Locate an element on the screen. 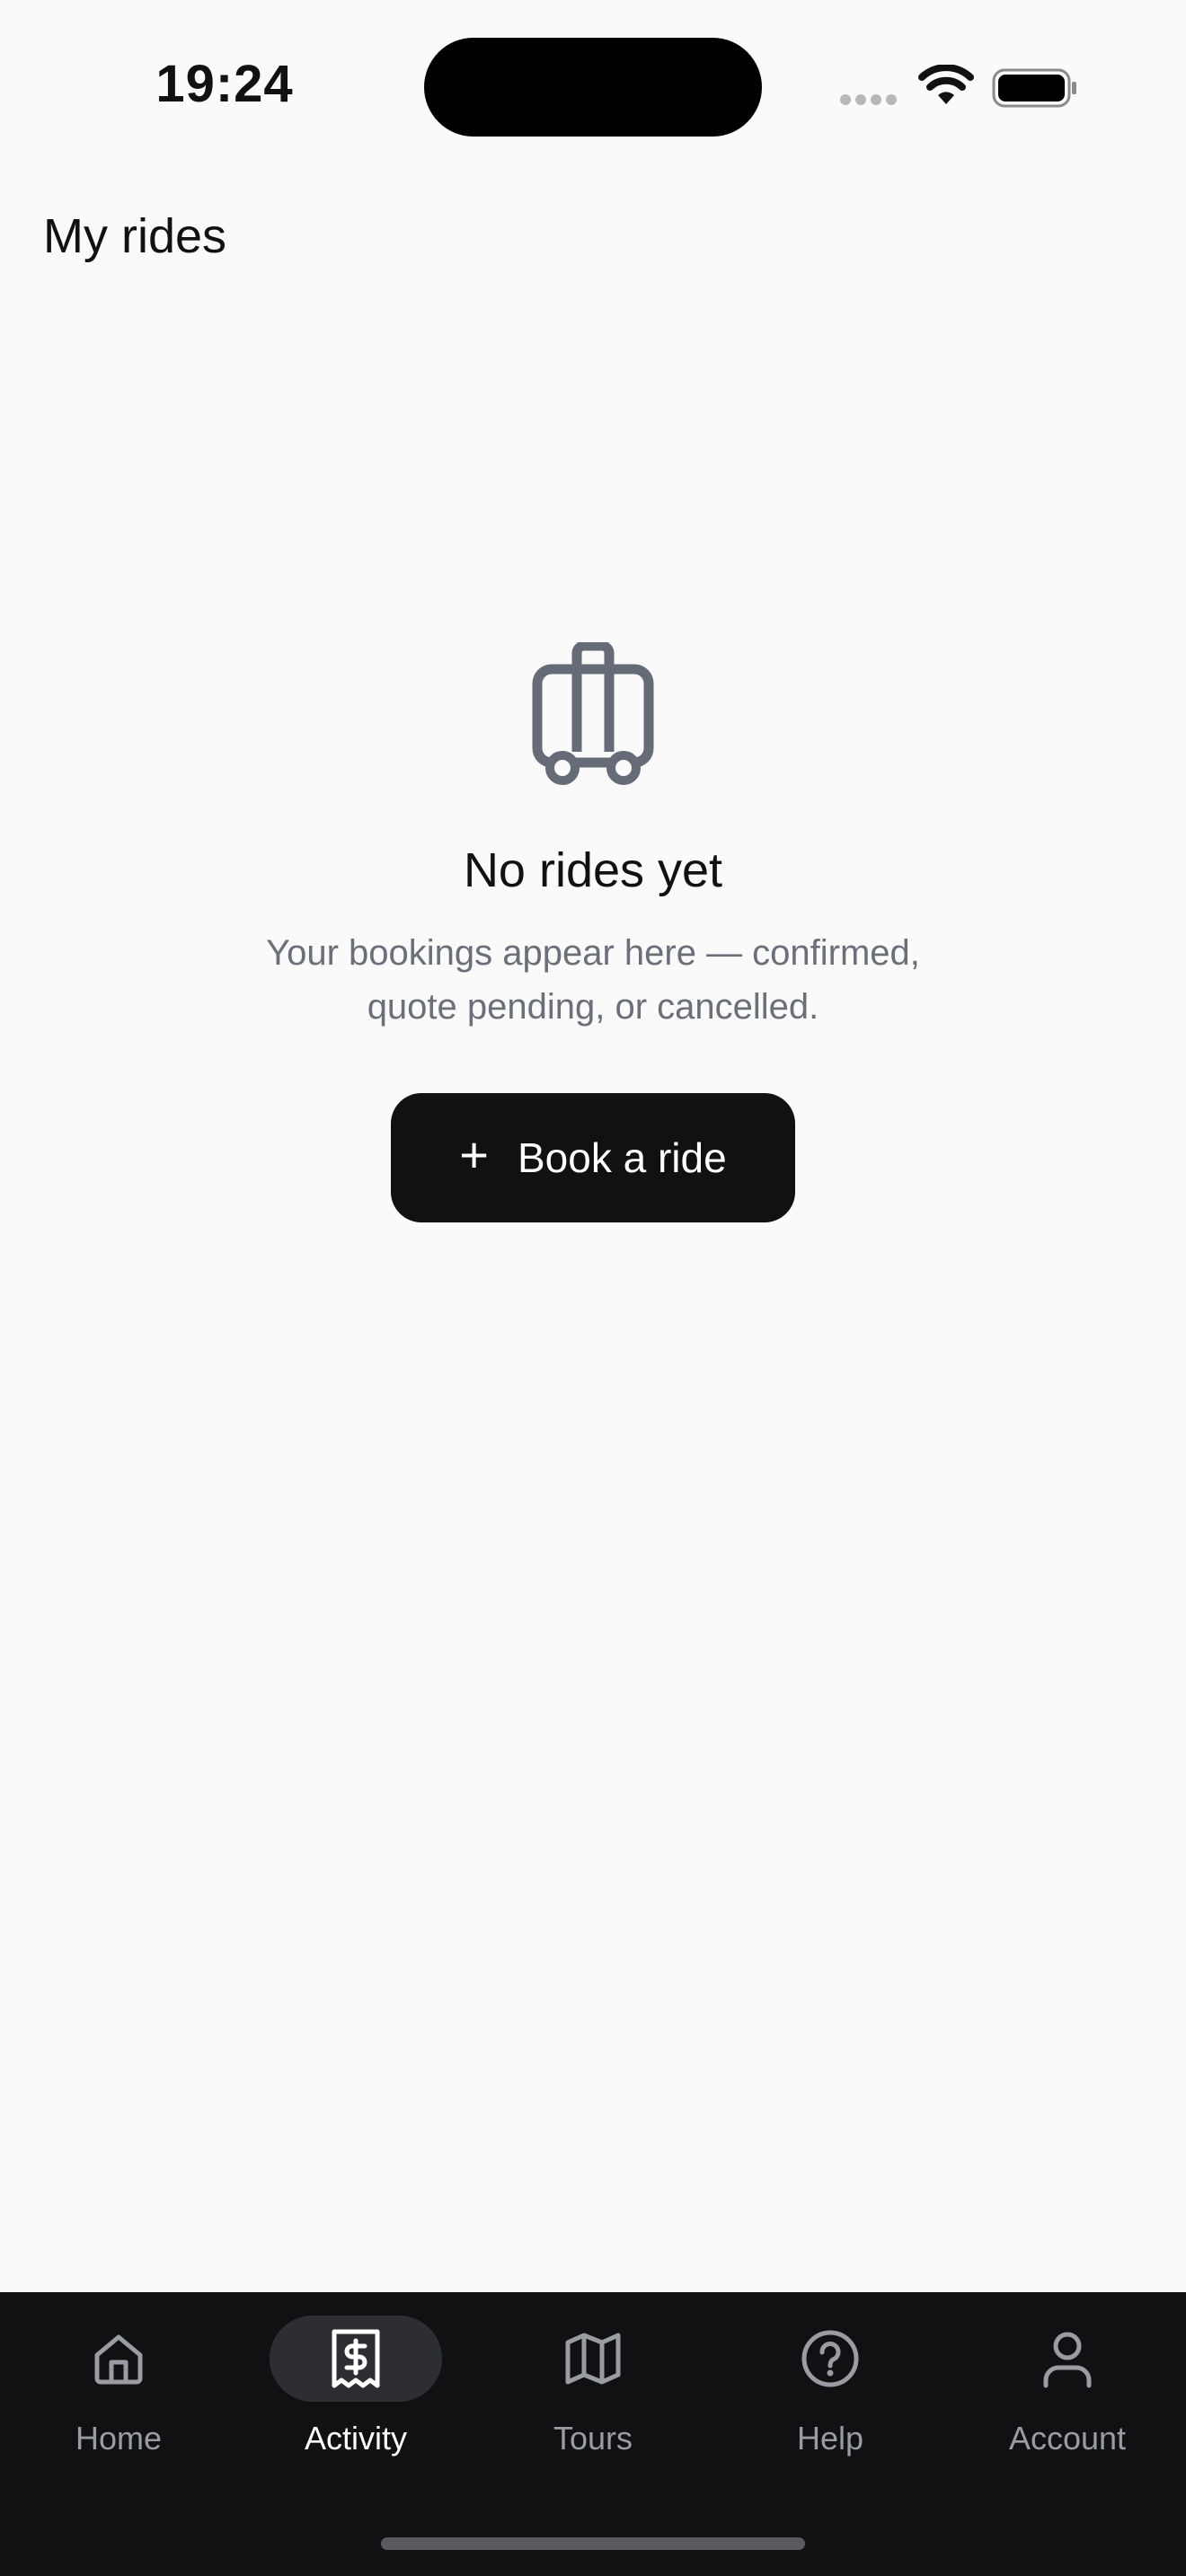  book-ride-button: + Book a ride is located at coordinates (593, 1157).